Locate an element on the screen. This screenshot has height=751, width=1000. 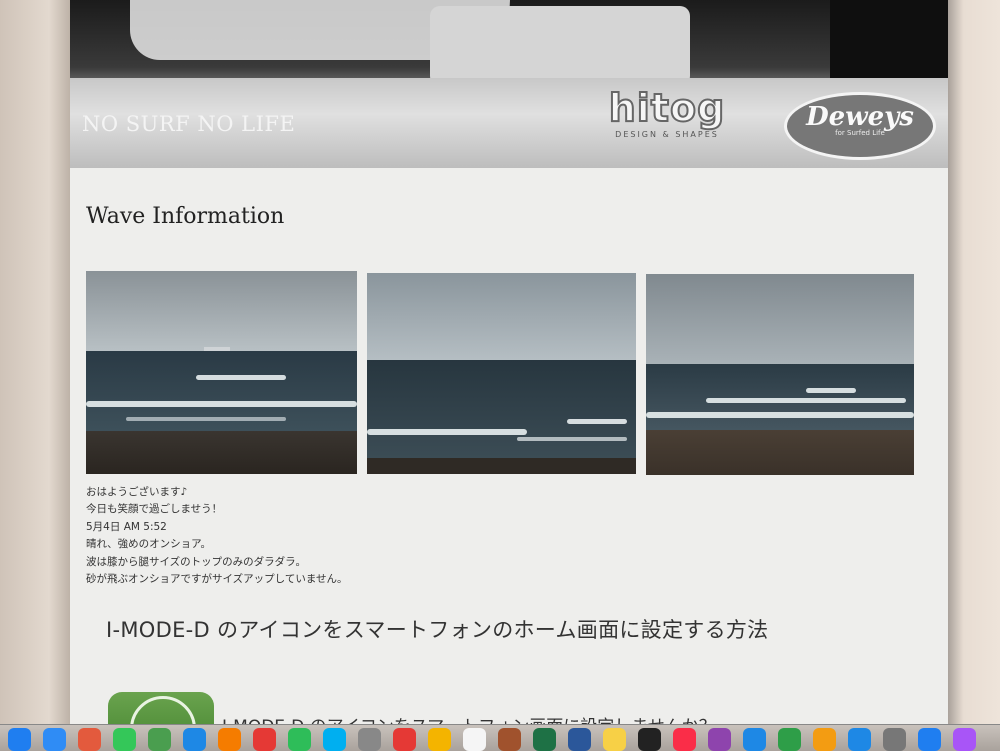
launchpad-icon is located at coordinates (89, 739).